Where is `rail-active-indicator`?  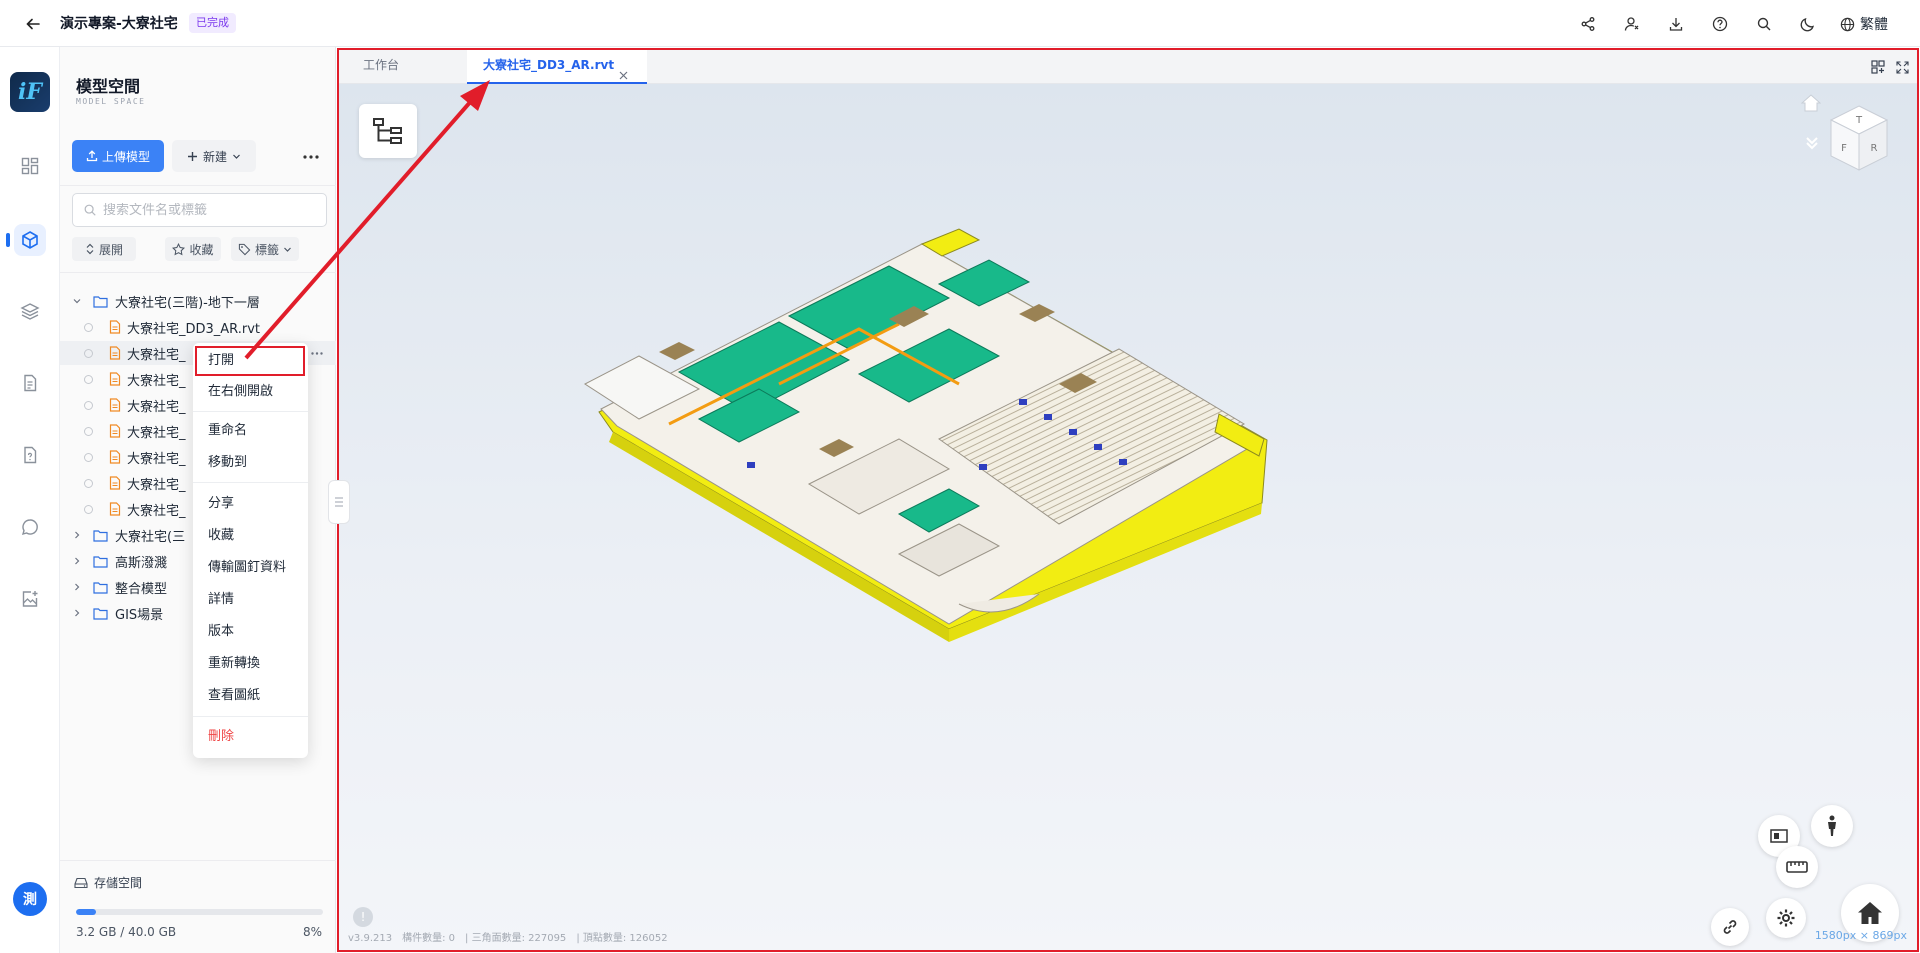 rail-active-indicator is located at coordinates (8, 240).